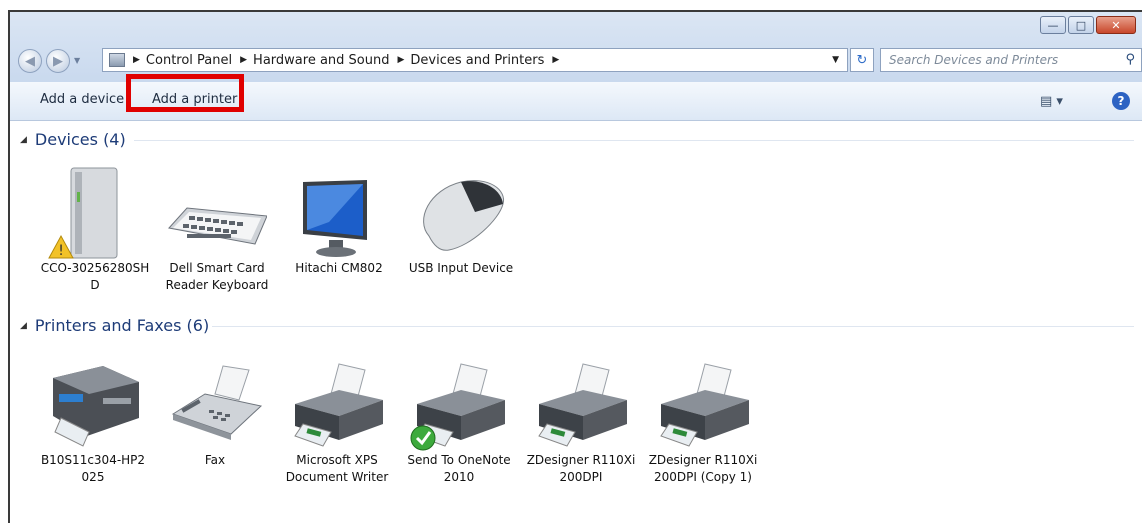 This screenshot has width=1144, height=523. I want to click on device-item: ! CCO-30256280SH D, so click(95, 228).